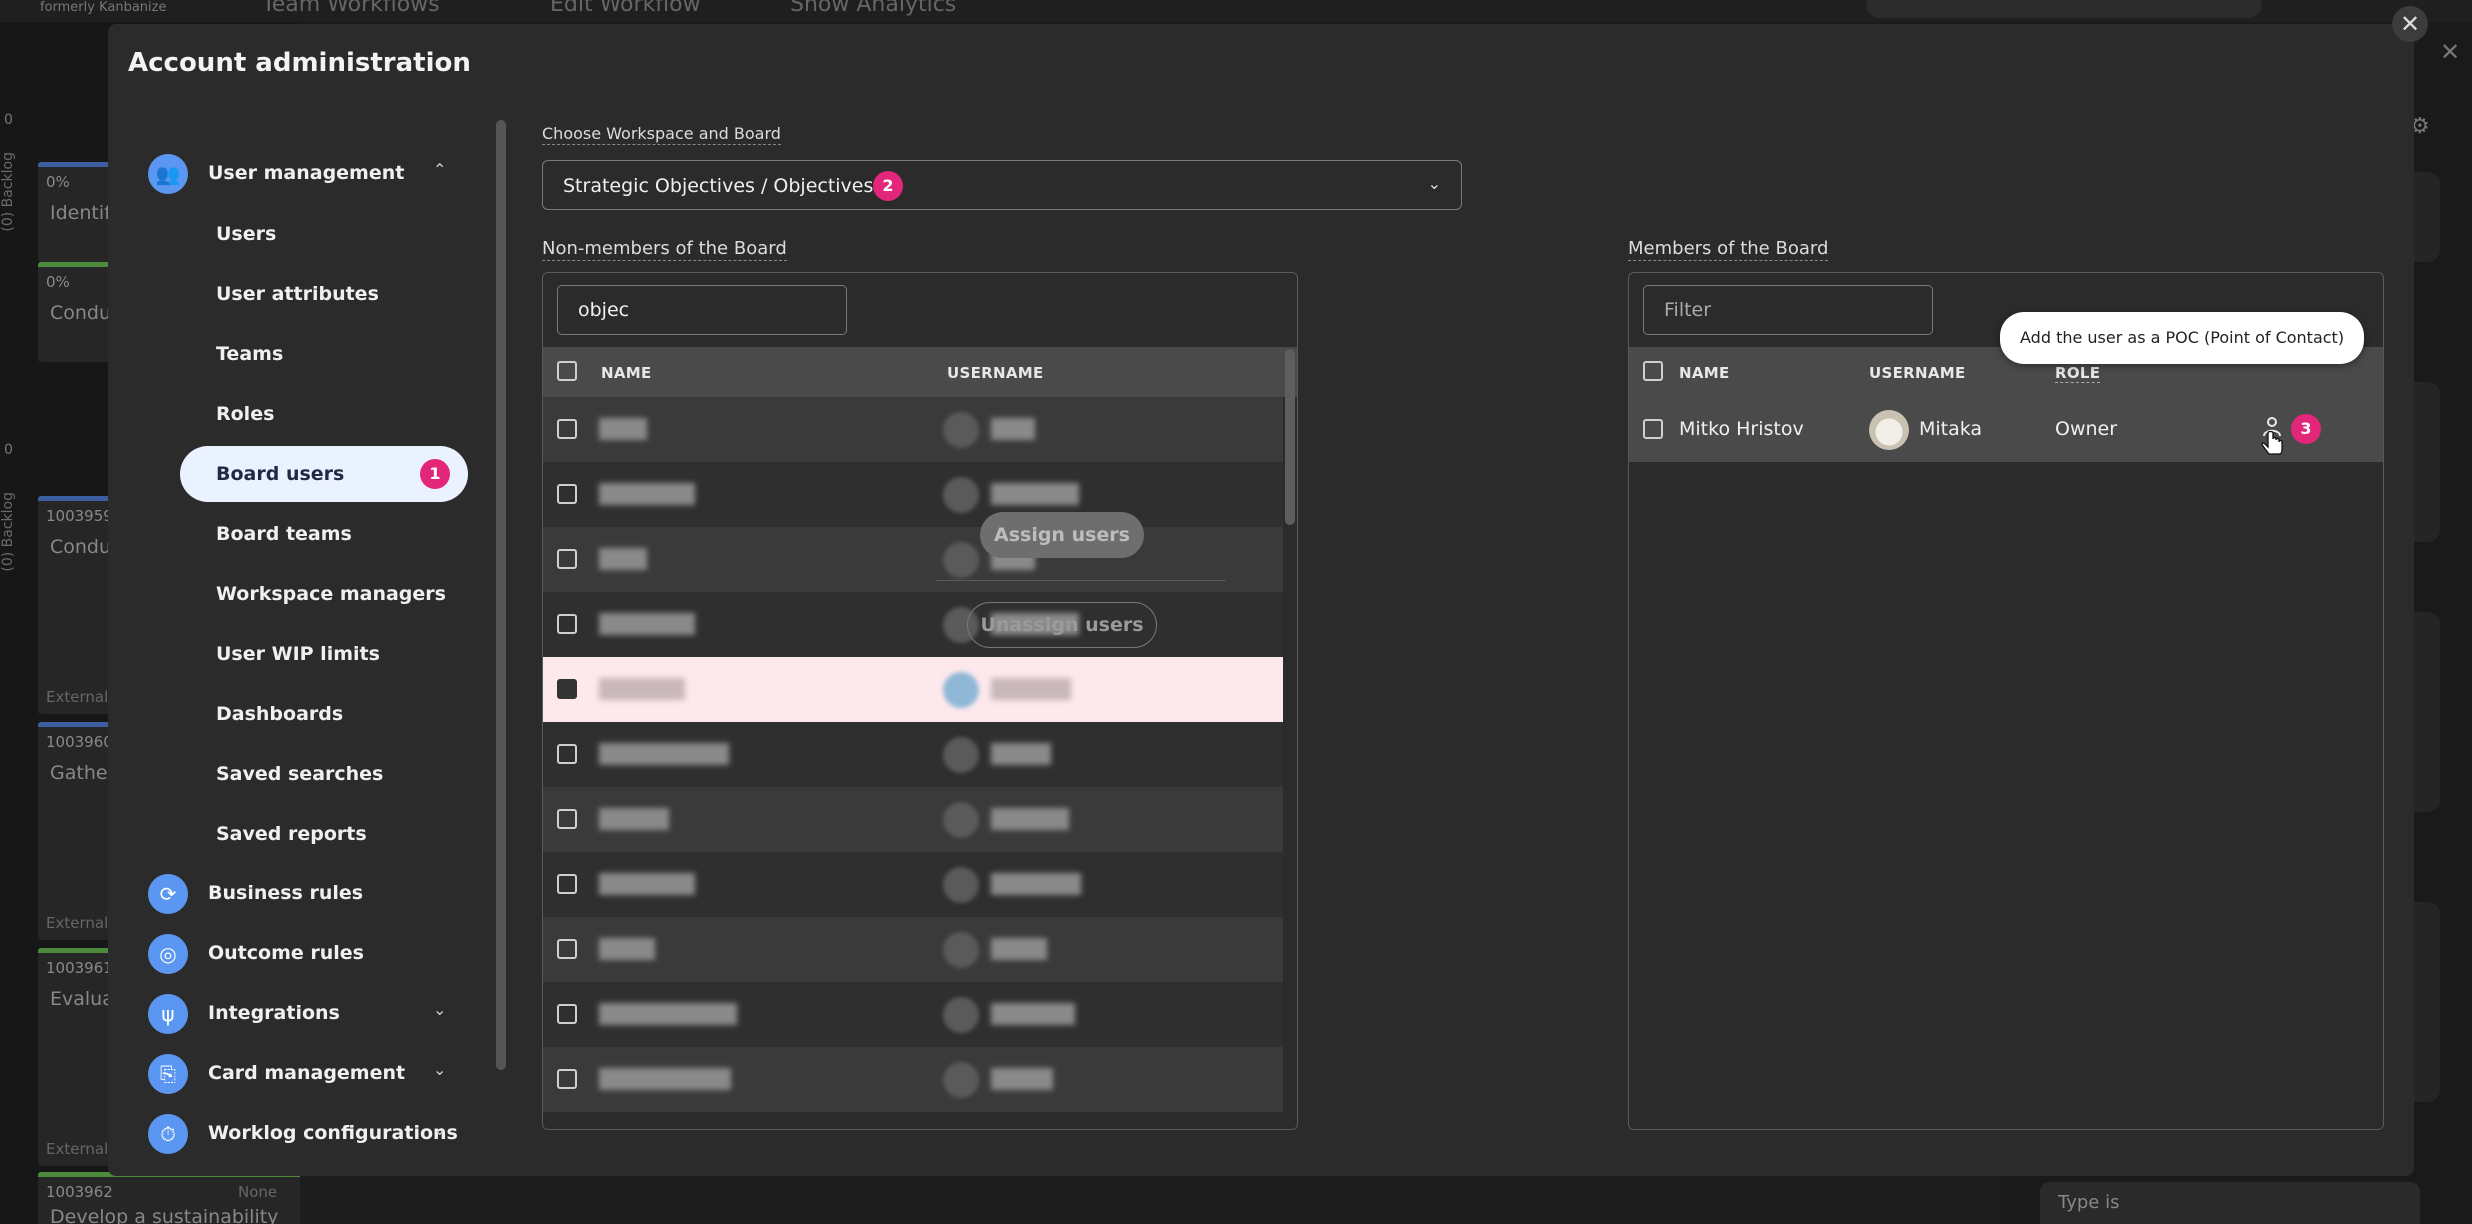 Image resolution: width=2472 pixels, height=1224 pixels. What do you see at coordinates (920, 372) in the screenshot?
I see `non-members-table-header: NAME USERNAME` at bounding box center [920, 372].